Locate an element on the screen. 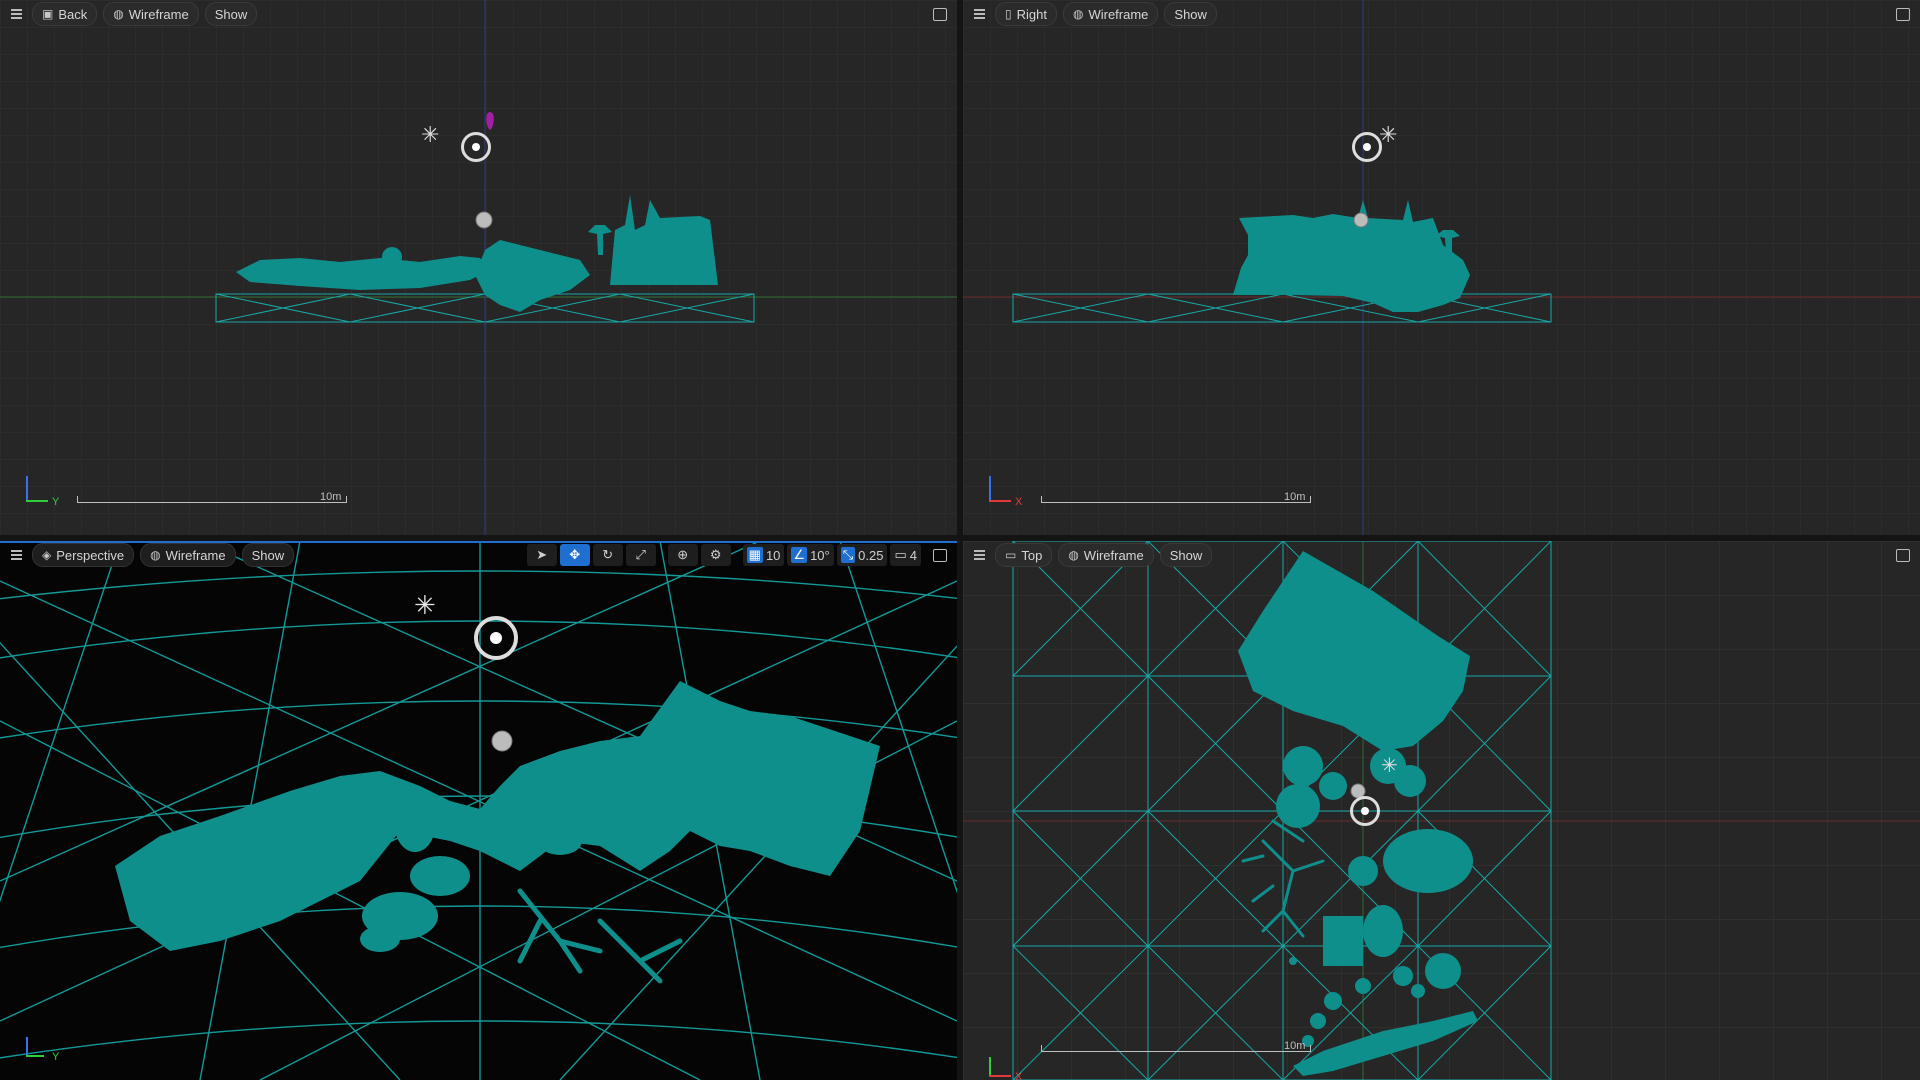  view-type-label: Right is located at coordinates (1031, 14).